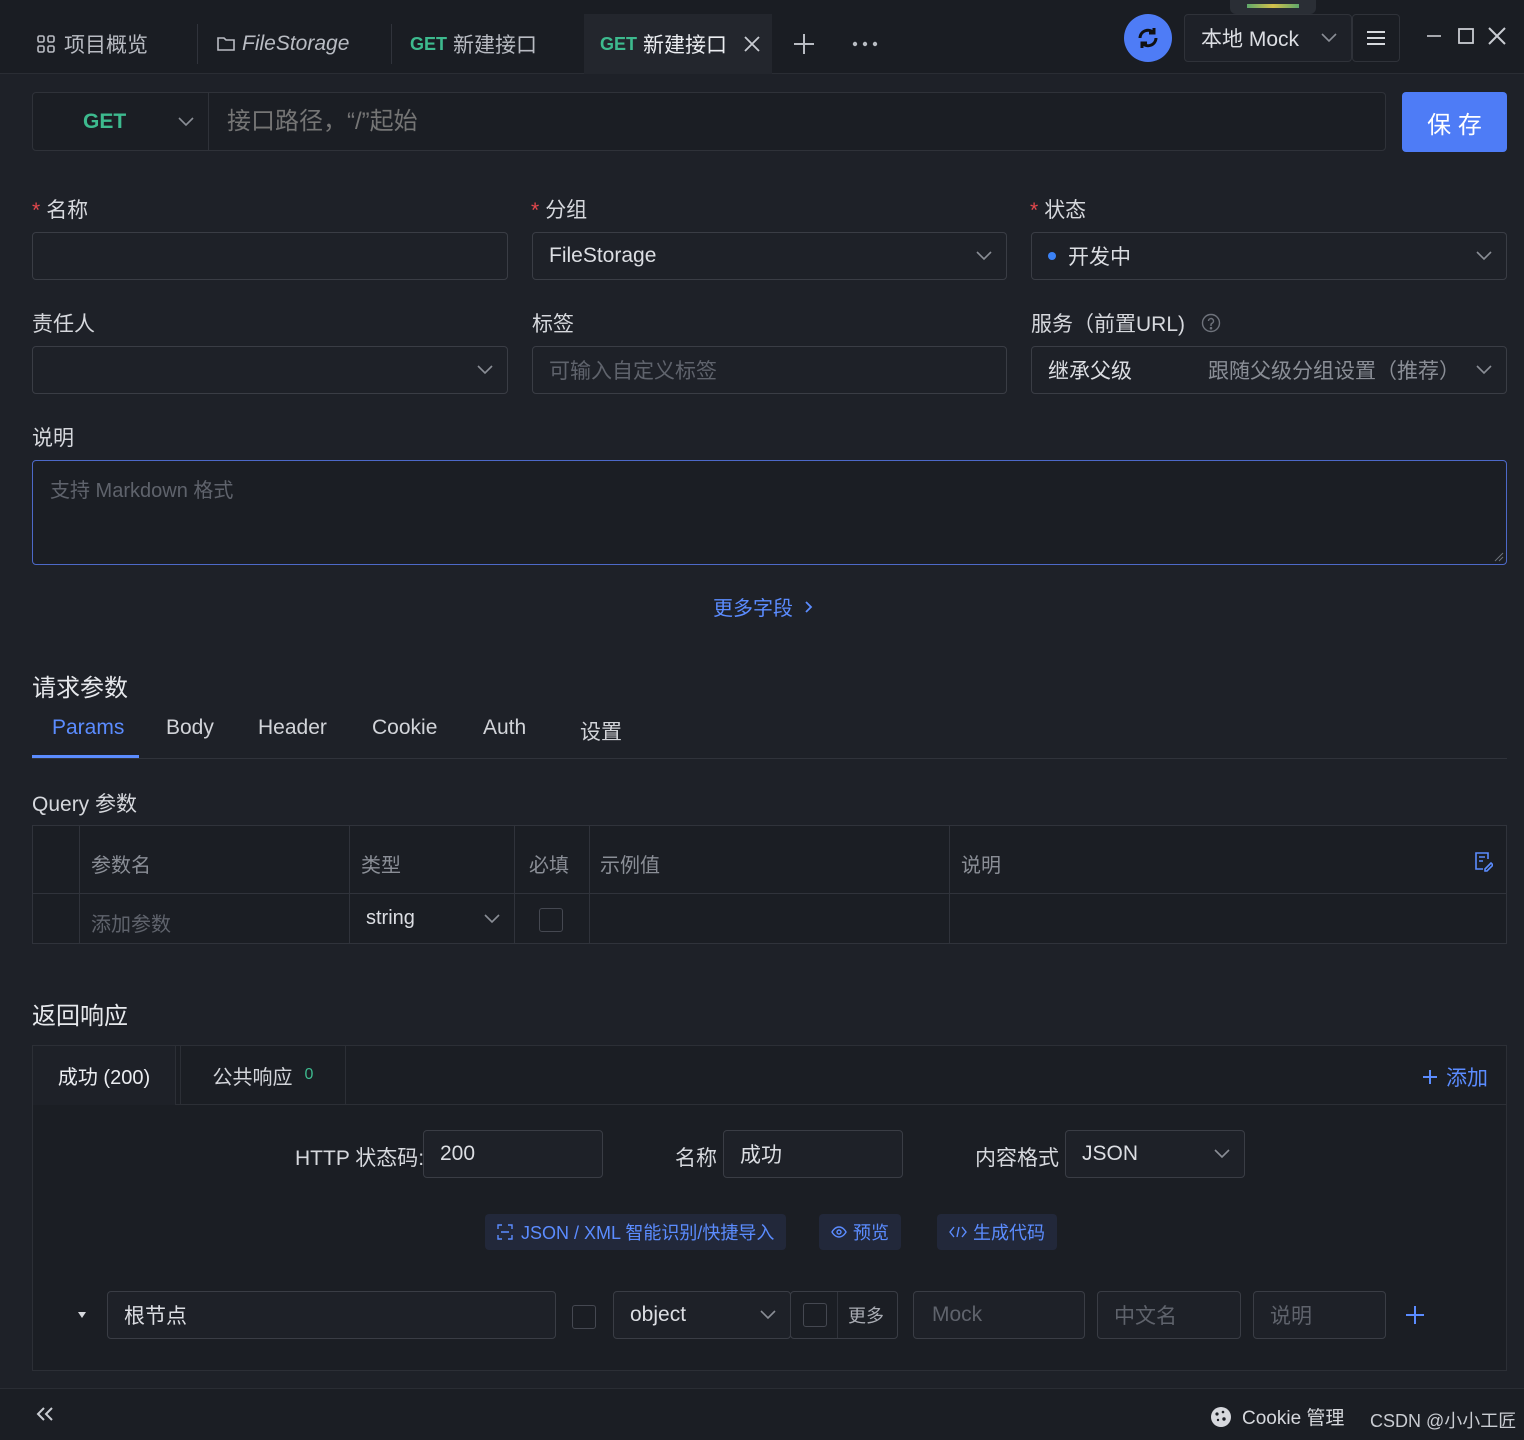 Image resolution: width=1524 pixels, height=1440 pixels. I want to click on path-input, so click(797, 121).